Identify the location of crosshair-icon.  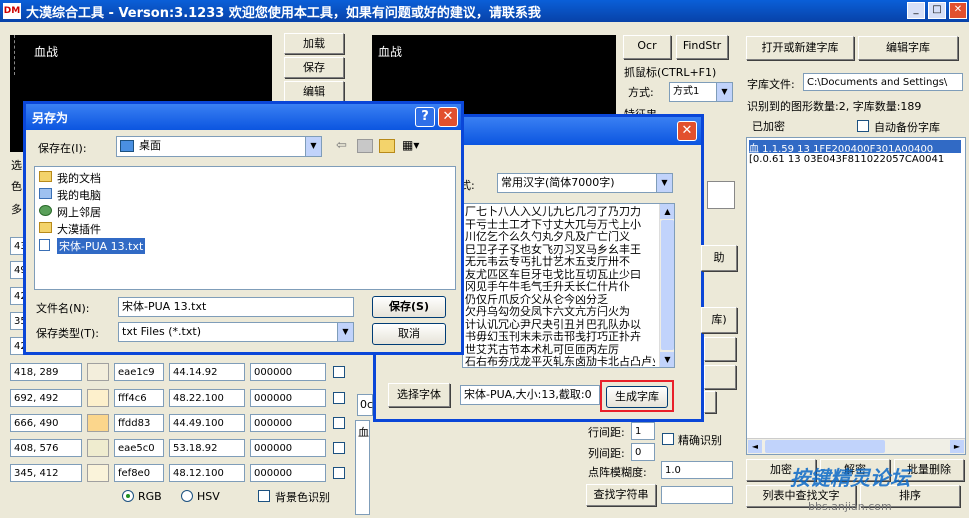
(721, 195).